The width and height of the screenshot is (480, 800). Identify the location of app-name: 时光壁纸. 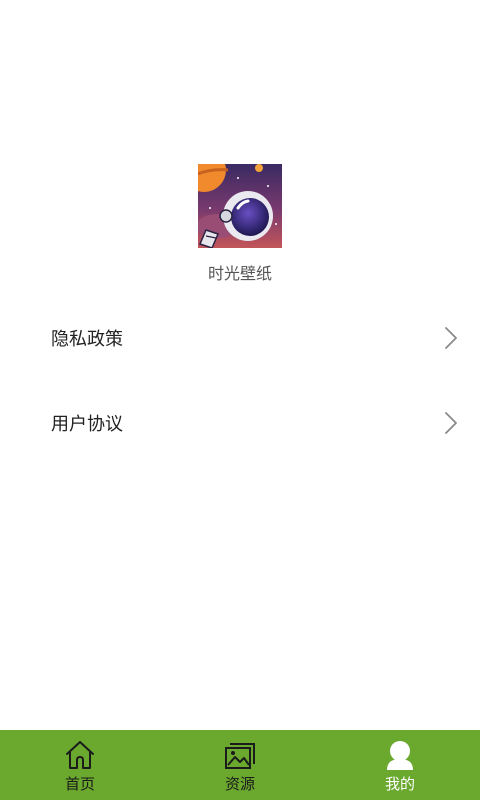
(239, 273).